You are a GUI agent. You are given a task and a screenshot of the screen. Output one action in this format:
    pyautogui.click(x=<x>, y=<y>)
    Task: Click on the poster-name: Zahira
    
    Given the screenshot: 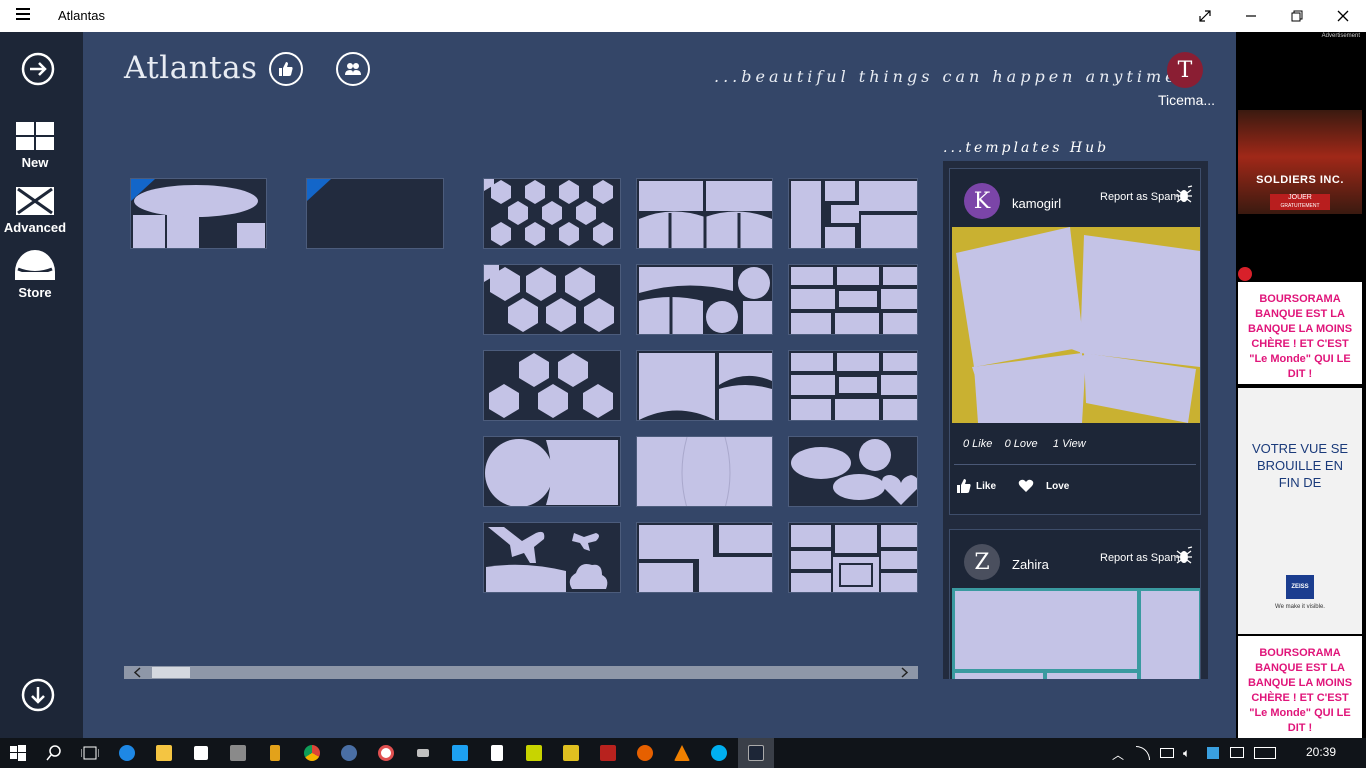 What is the action you would take?
    pyautogui.click(x=1030, y=564)
    